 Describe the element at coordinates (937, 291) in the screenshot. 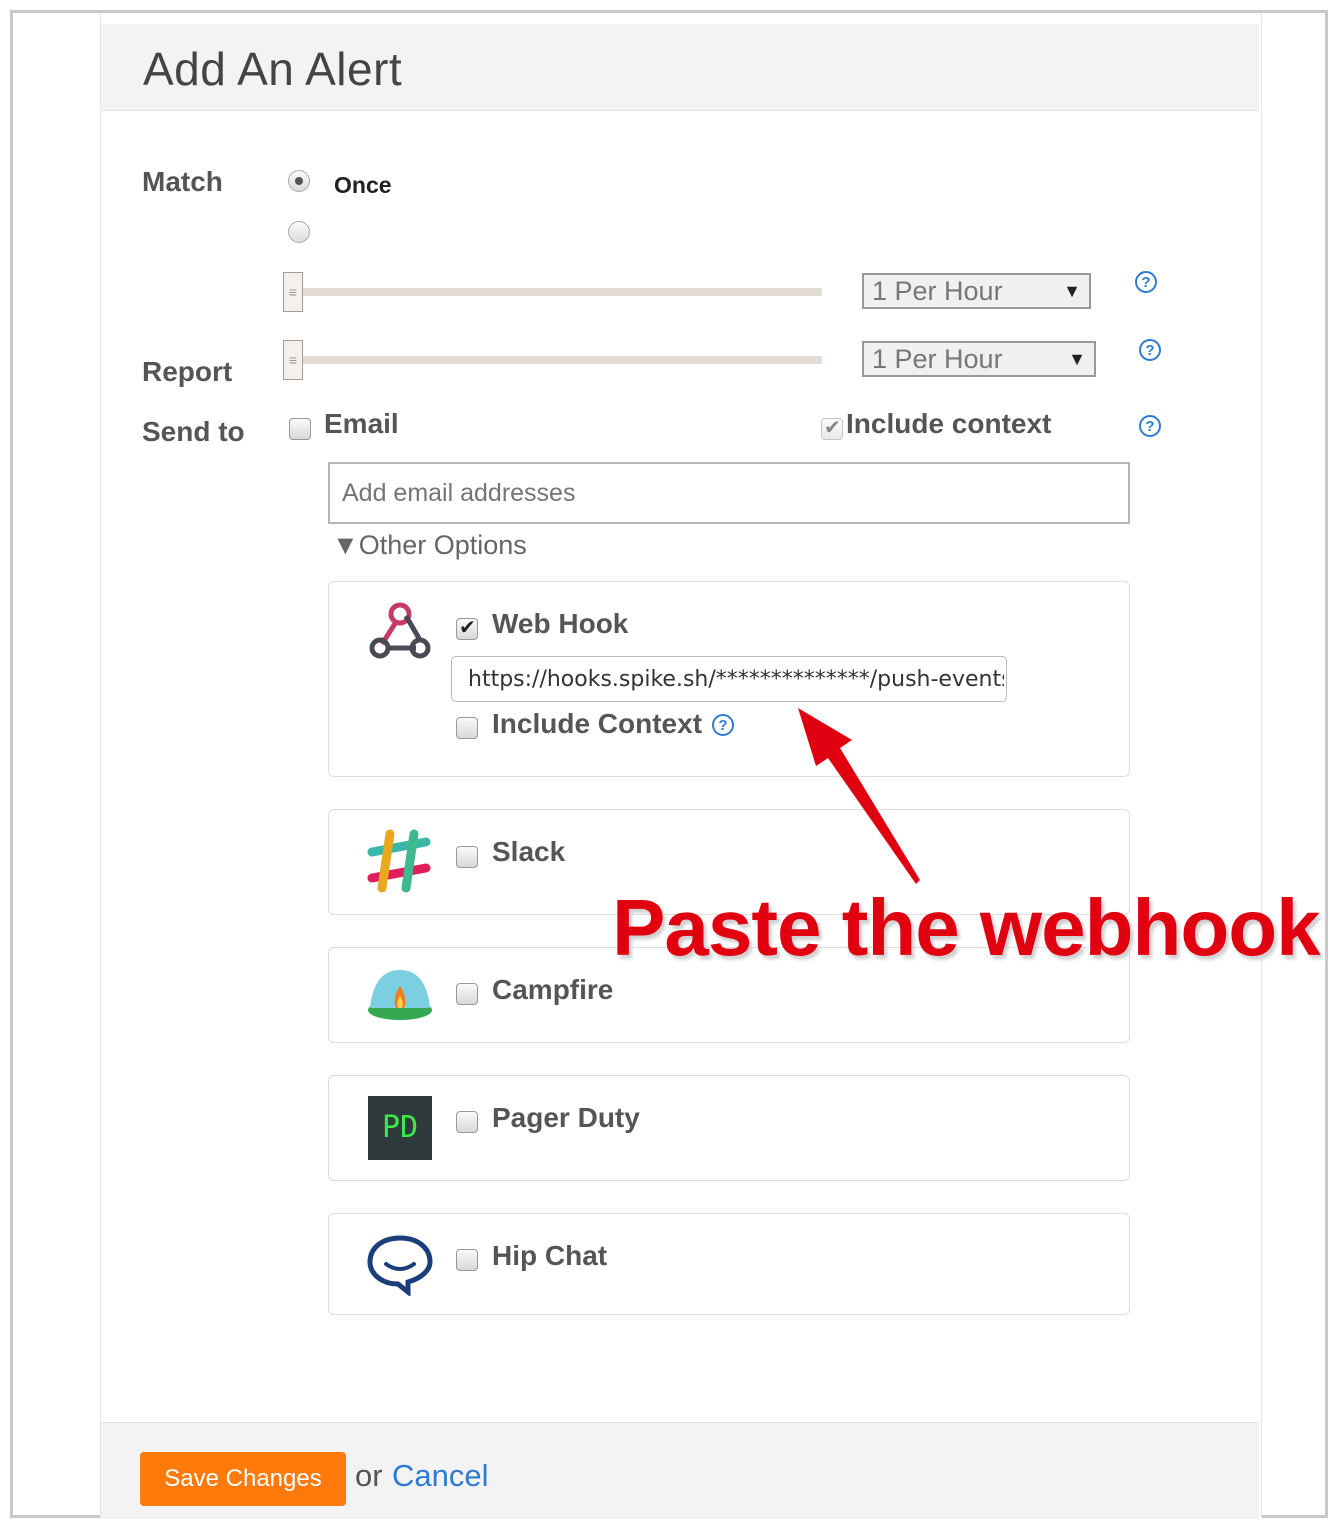

I see `match-frequency-value: 1 Per Hour` at that location.